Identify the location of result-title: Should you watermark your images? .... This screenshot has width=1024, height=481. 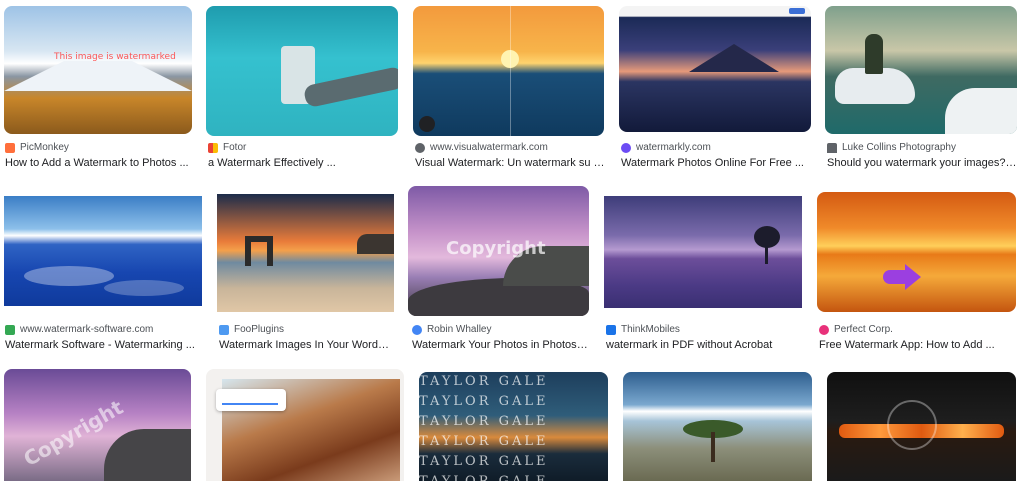
(922, 163).